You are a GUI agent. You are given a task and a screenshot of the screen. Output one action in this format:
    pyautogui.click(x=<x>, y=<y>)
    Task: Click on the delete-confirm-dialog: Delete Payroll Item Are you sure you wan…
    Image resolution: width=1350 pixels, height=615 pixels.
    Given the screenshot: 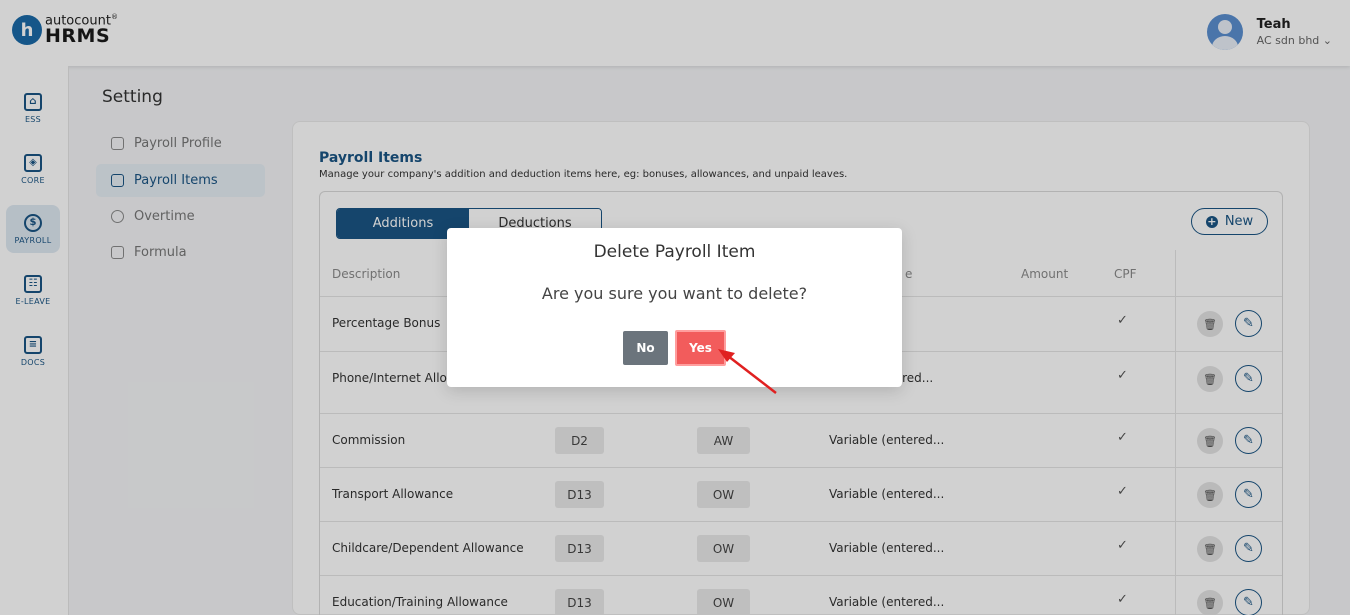 What is the action you would take?
    pyautogui.click(x=674, y=307)
    